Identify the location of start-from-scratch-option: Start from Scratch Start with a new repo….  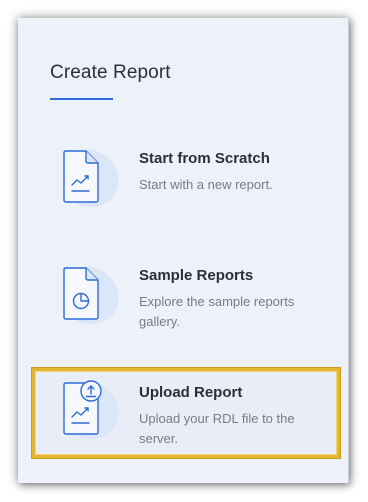
(186, 173).